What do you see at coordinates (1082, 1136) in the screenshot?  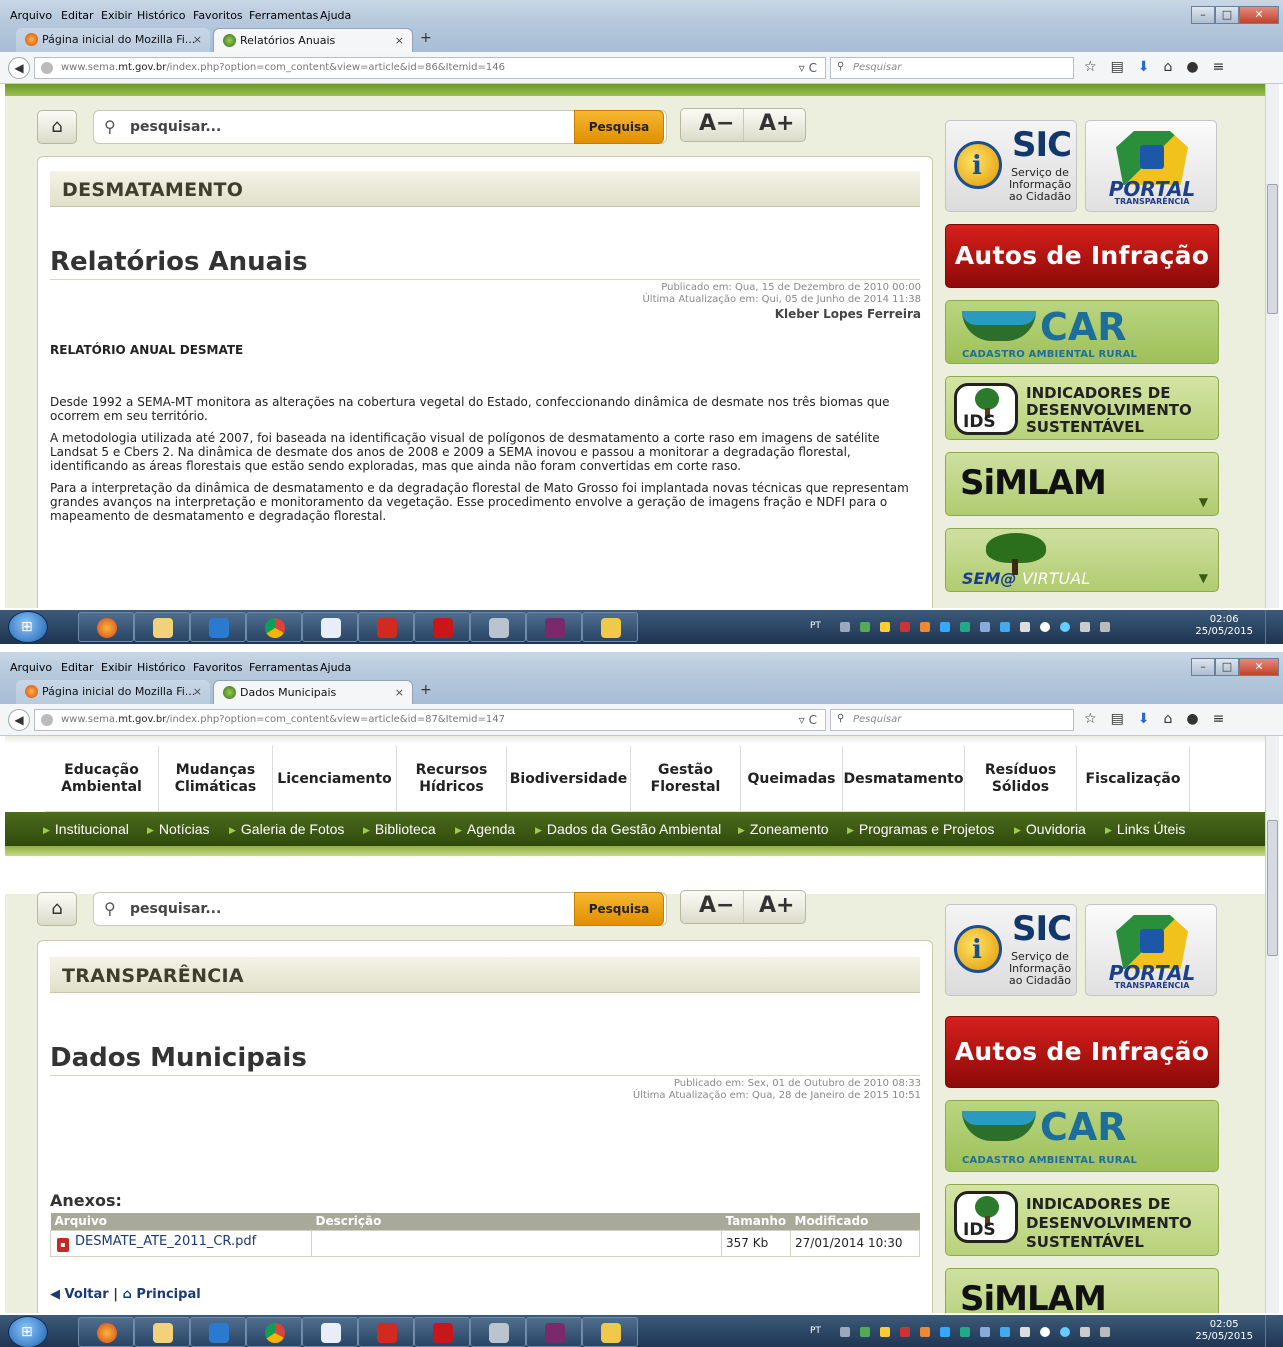 I see `car-banner: CAR CADASTRO AMBIENTAL RURAL` at bounding box center [1082, 1136].